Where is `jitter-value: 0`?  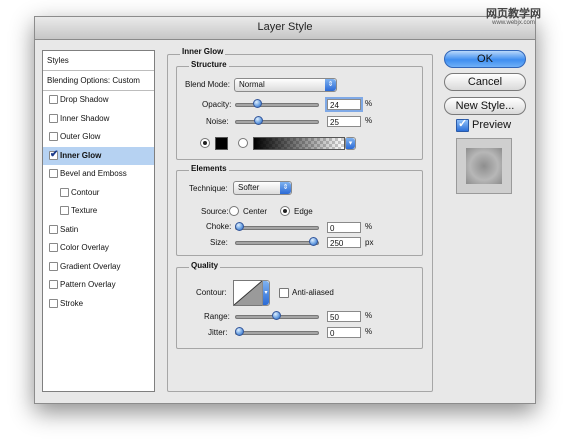
jitter-value: 0 is located at coordinates (332, 333).